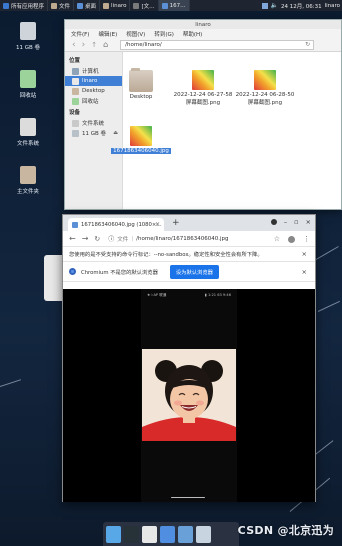  I want to click on info-icon: ⓘ, so click(111, 238).